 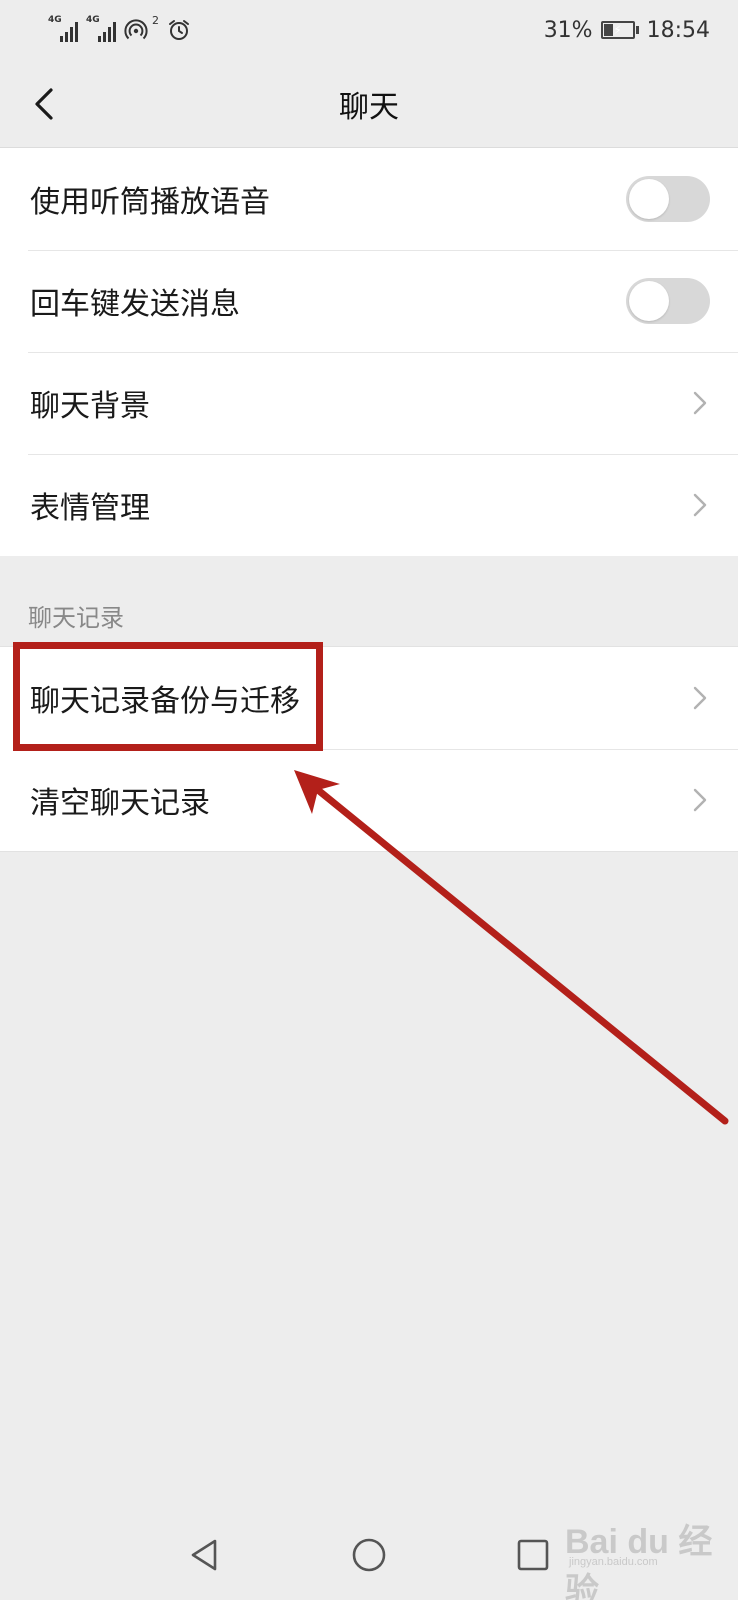 I want to click on setting-label: 使用听筒播放语音, so click(x=150, y=202).